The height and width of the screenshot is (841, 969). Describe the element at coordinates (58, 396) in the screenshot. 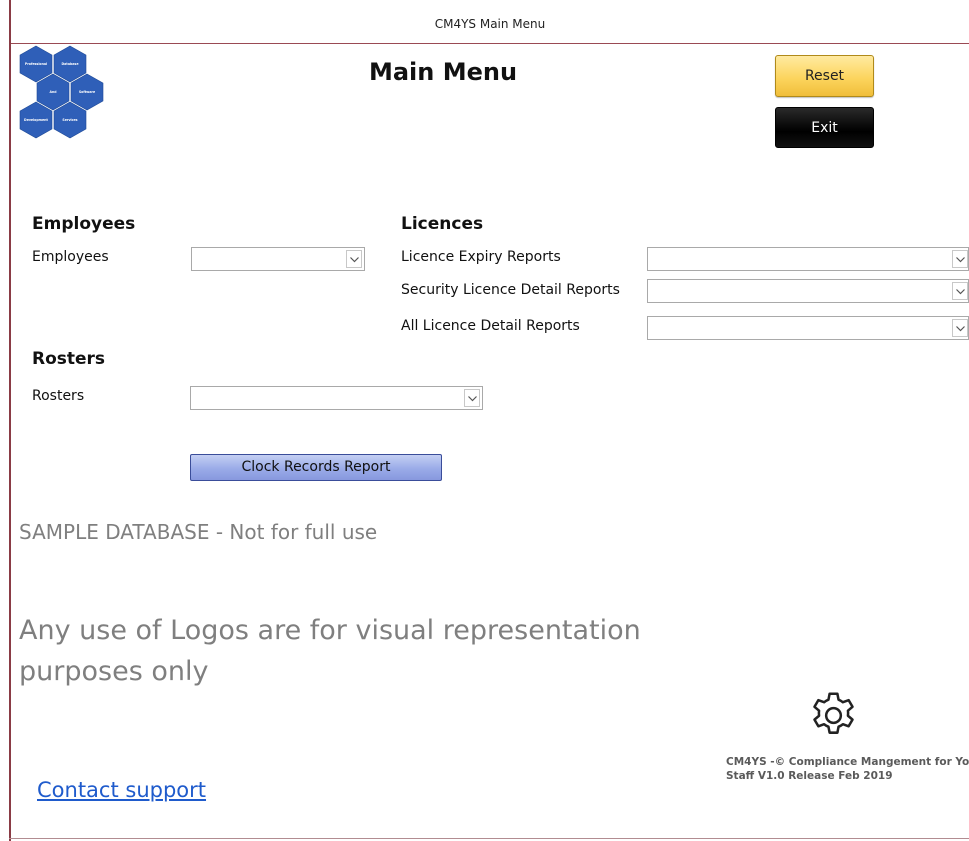

I see `rosters-label: Rosters` at that location.